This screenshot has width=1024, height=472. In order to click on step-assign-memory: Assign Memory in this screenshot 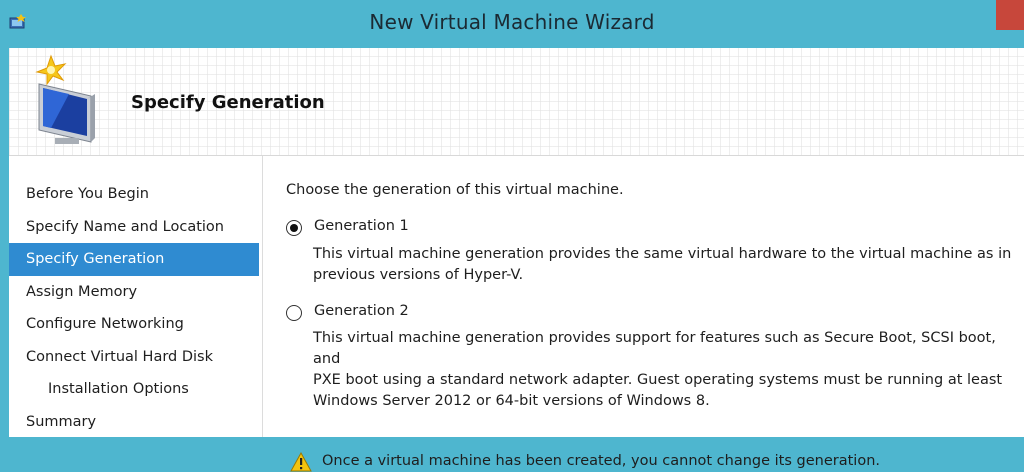, I will do `click(134, 292)`.